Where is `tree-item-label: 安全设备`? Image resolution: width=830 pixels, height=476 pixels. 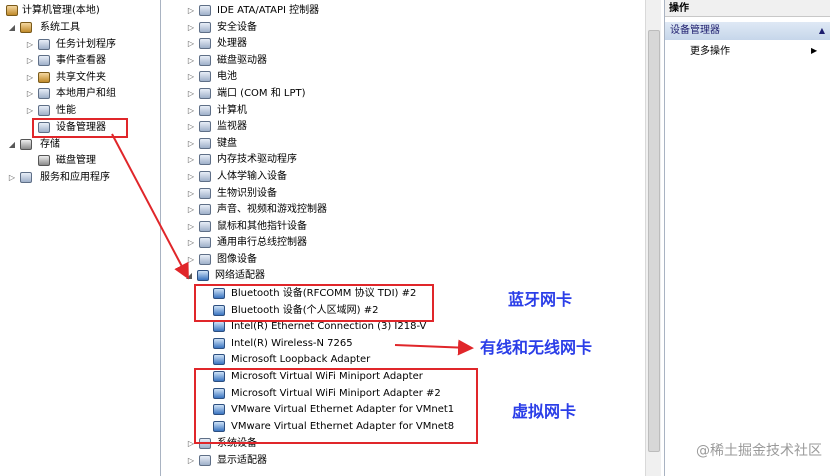
tree-item-label: 安全设备 is located at coordinates (237, 27).